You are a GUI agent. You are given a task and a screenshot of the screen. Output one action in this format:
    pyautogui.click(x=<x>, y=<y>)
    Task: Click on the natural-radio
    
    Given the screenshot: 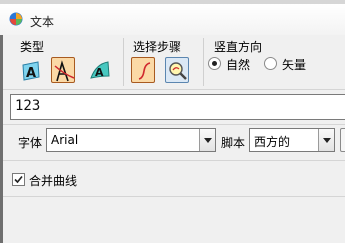 What is the action you would take?
    pyautogui.click(x=214, y=63)
    